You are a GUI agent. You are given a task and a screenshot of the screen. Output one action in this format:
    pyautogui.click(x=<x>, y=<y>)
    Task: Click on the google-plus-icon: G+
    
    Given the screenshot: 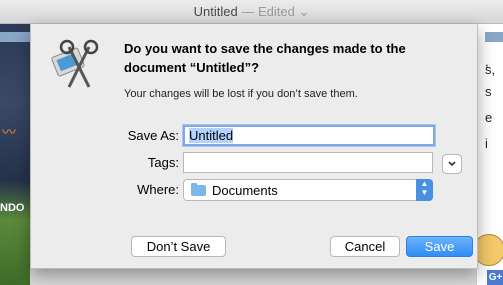 What is the action you would take?
    pyautogui.click(x=495, y=277)
    